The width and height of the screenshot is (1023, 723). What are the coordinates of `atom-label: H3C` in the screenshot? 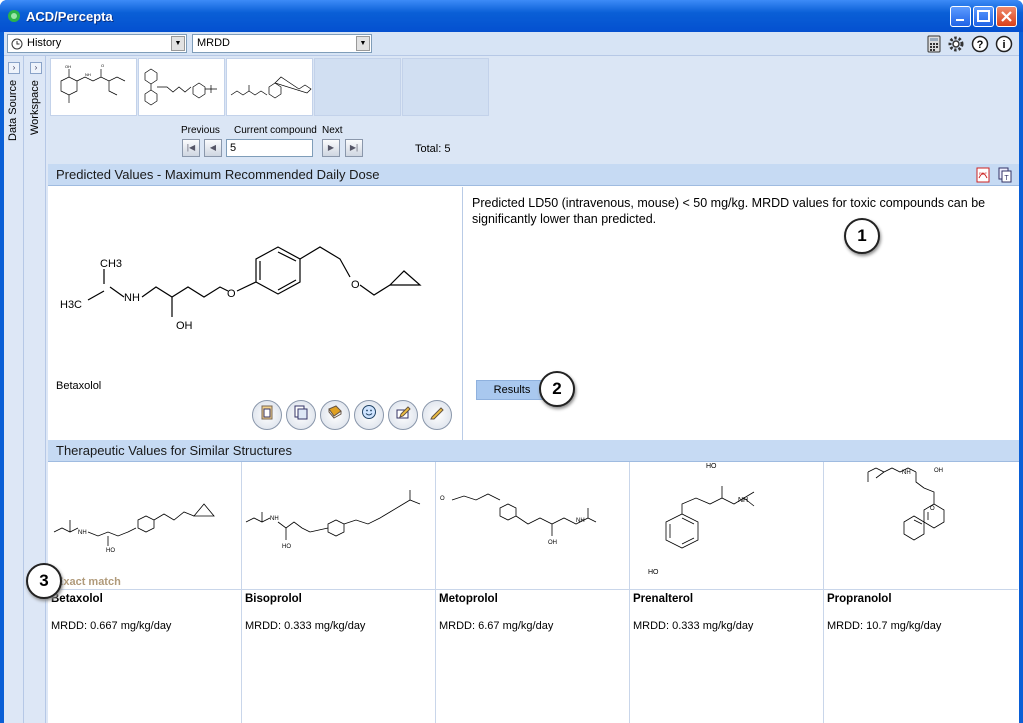 It's located at (71, 305).